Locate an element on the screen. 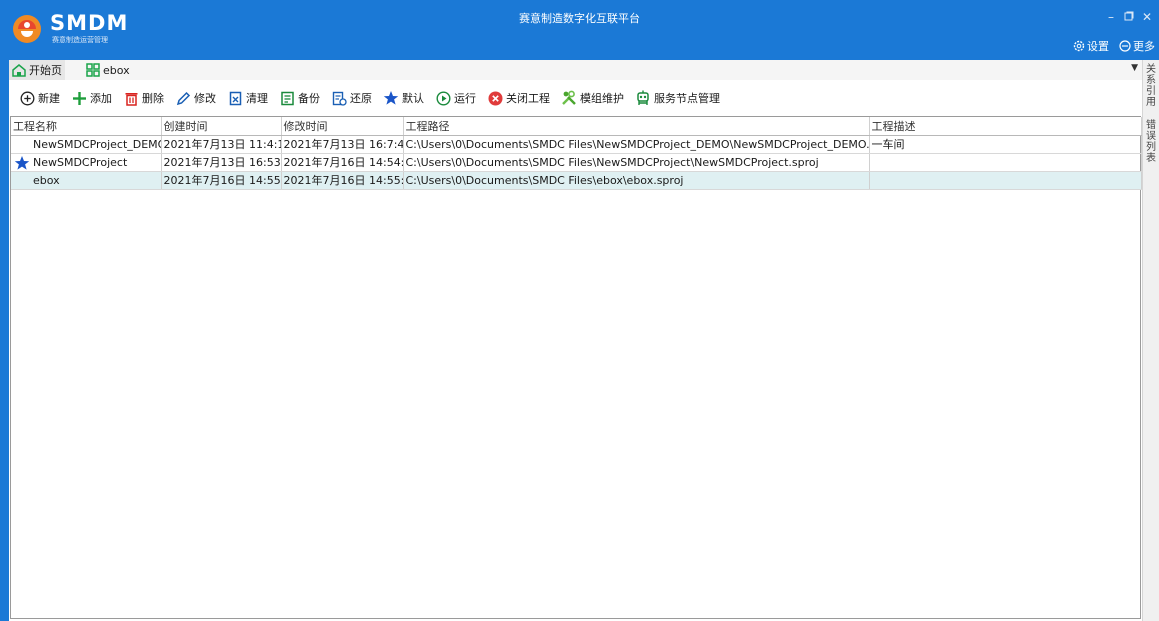  side-tab-references: 关系引用 is located at coordinates (1152, 86).